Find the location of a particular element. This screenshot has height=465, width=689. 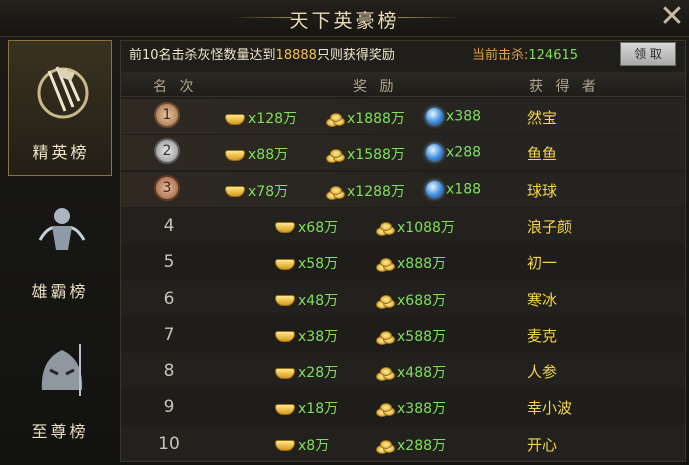

current-kills: 当前击杀:124615 is located at coordinates (525, 53).